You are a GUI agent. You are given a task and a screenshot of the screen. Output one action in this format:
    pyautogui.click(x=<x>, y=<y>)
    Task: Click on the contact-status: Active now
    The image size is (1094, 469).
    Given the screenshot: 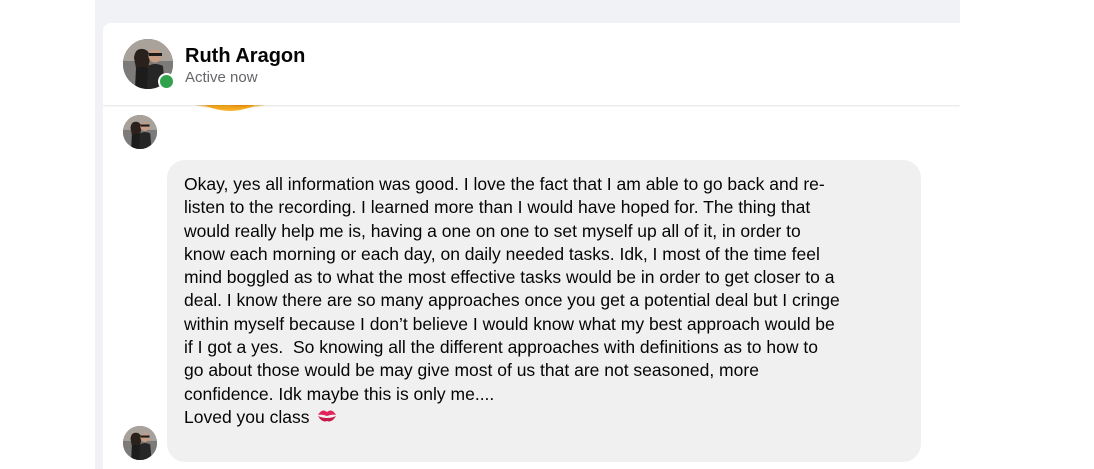 What is the action you would take?
    pyautogui.click(x=221, y=77)
    